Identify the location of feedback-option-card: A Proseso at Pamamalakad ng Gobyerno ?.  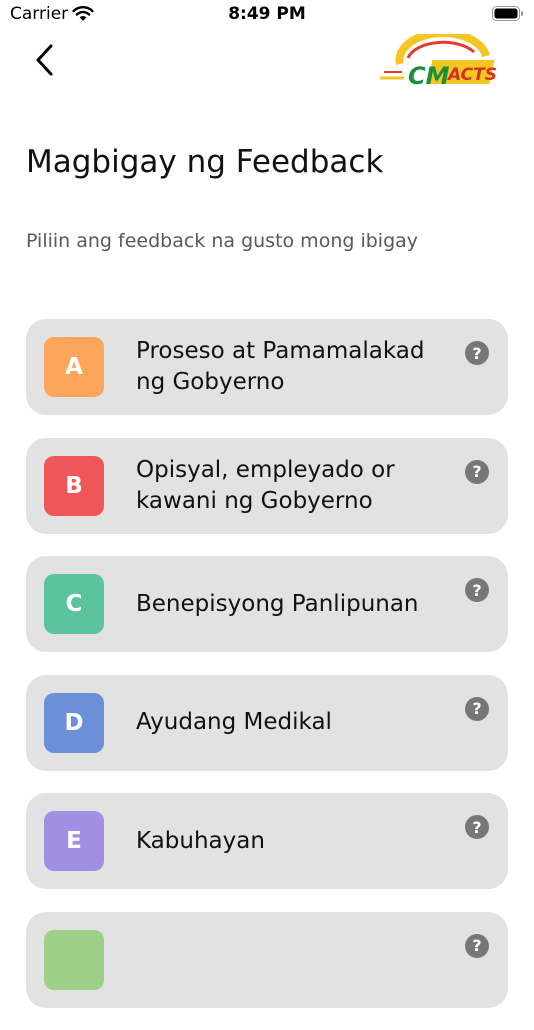
(267, 367).